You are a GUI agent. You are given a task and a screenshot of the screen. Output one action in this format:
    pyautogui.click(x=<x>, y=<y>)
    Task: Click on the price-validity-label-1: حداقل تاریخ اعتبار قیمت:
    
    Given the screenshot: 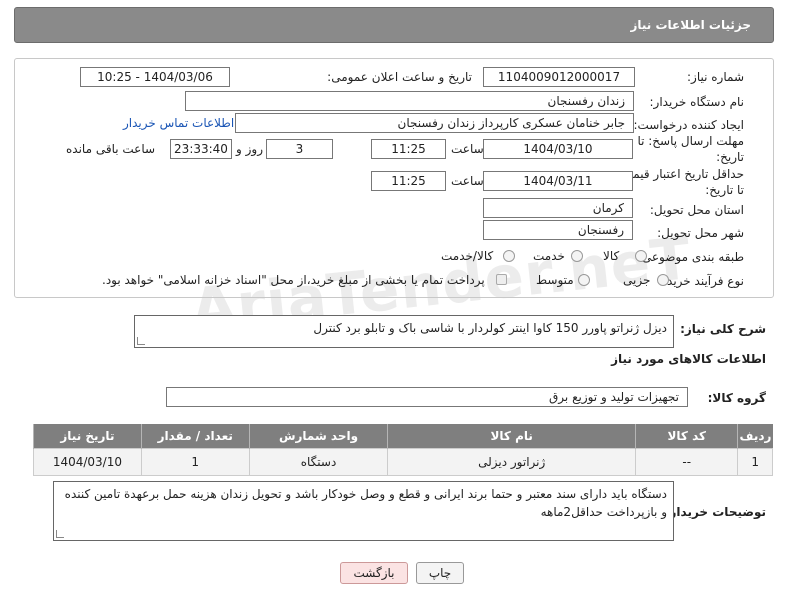 What is the action you would take?
    pyautogui.click(x=680, y=174)
    